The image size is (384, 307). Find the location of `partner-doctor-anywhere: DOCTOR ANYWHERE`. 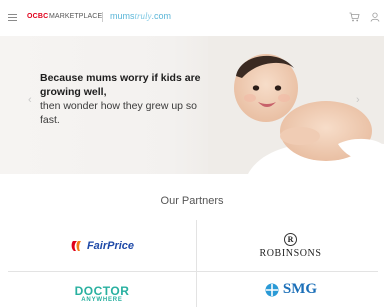

partner-doctor-anywhere: DOCTOR ANYWHERE is located at coordinates (102, 289).